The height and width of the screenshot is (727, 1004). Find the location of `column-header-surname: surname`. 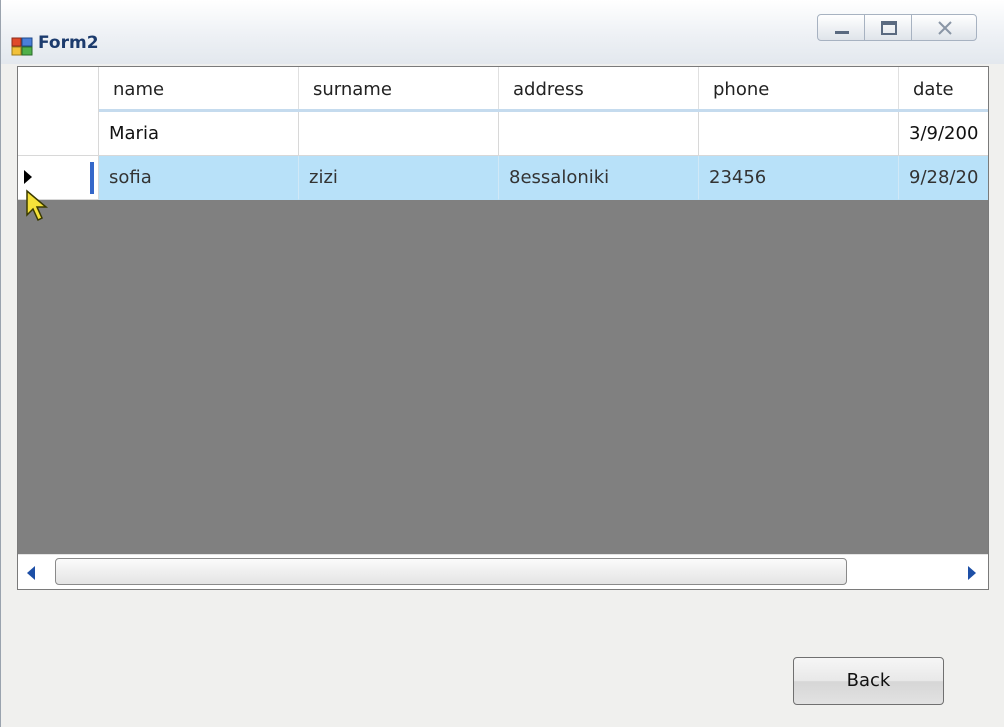

column-header-surname: surname is located at coordinates (399, 88).